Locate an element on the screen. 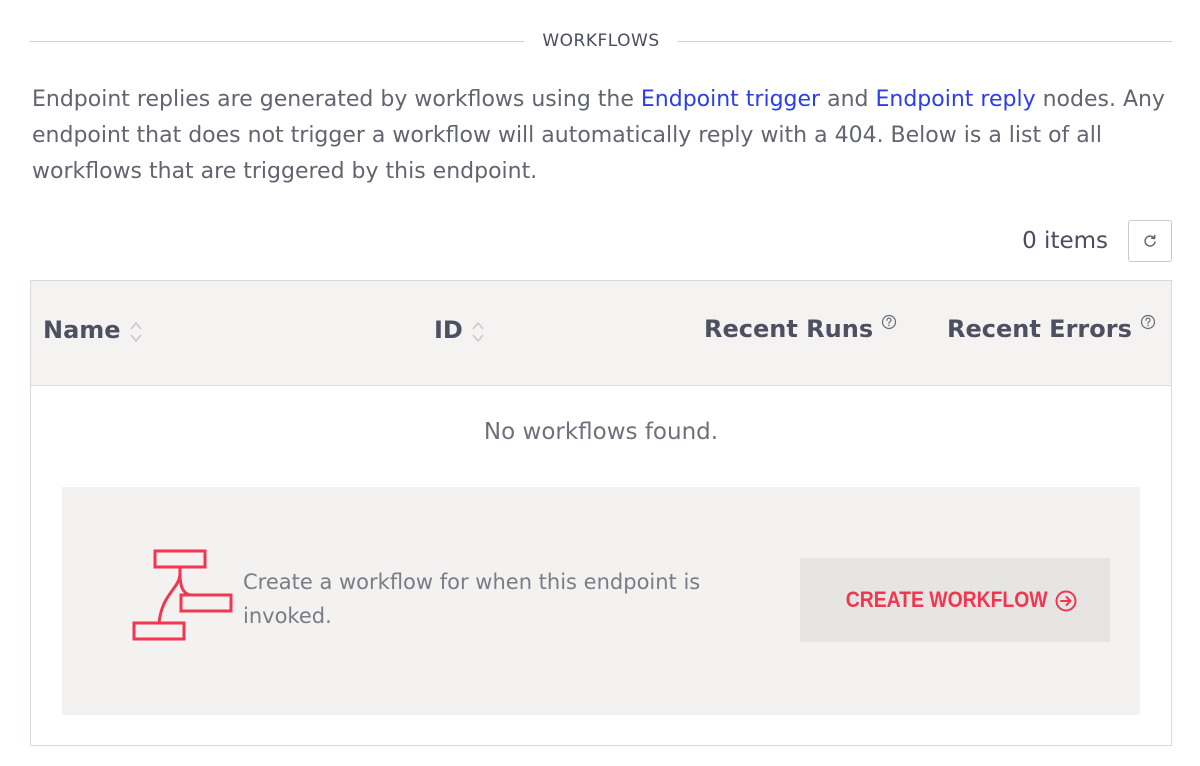  create-workflow-label: CREATE WORKFLOW is located at coordinates (947, 599).